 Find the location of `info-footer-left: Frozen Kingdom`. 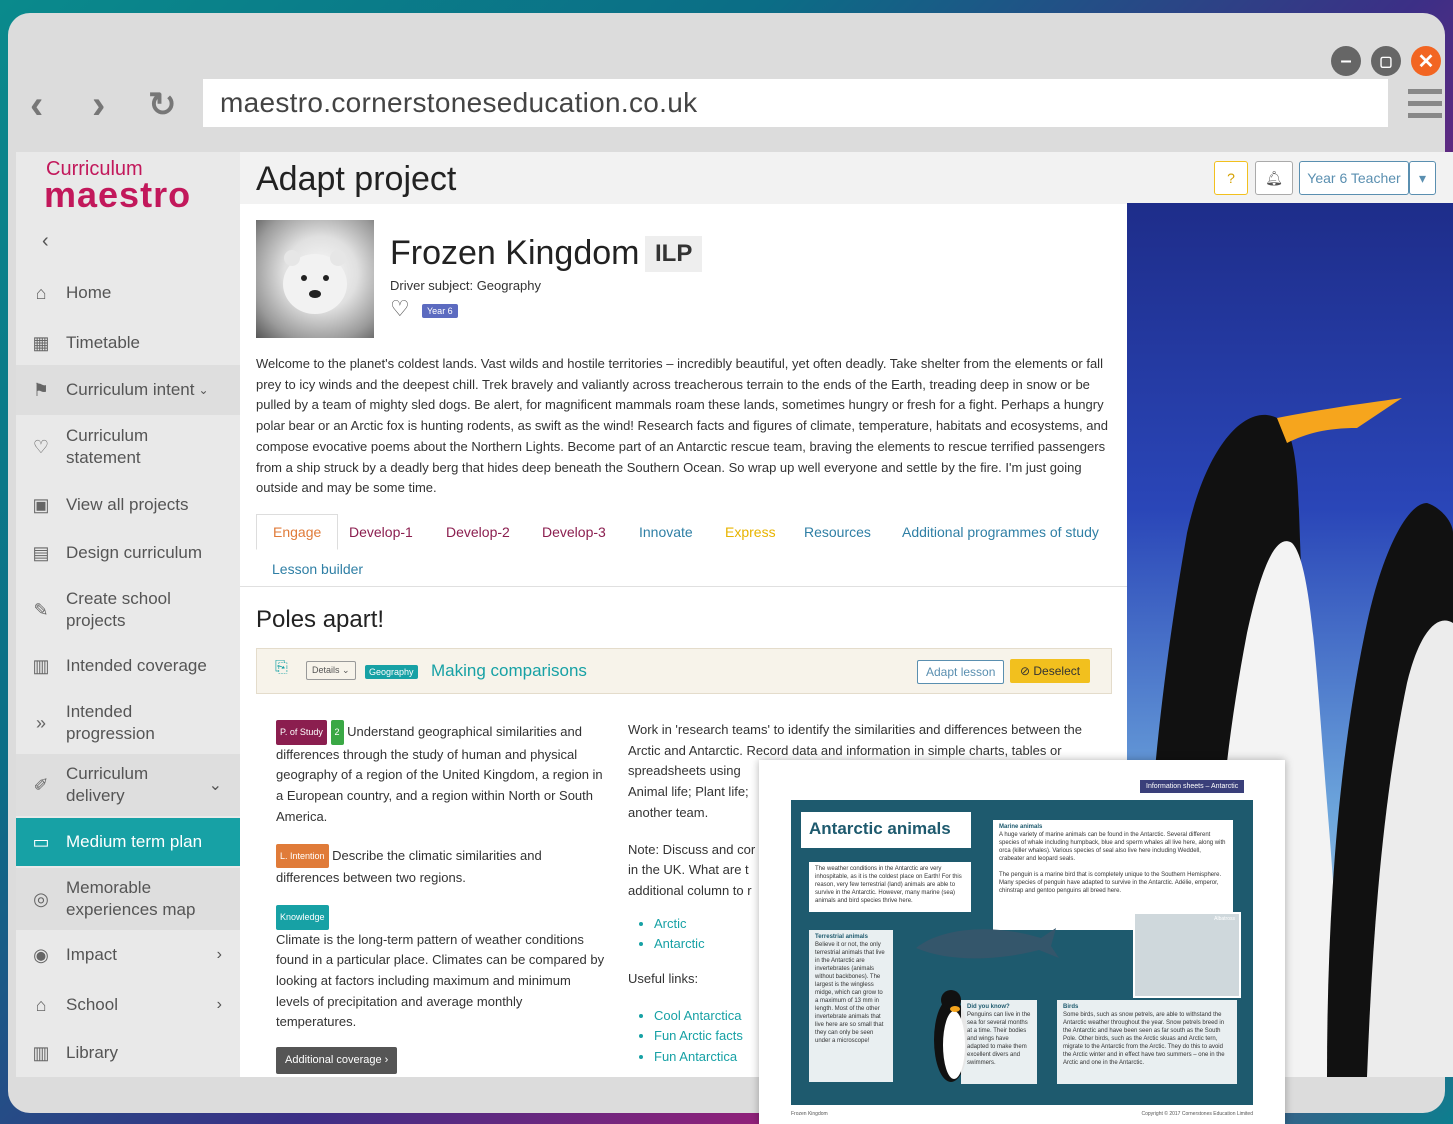

info-footer-left: Frozen Kingdom is located at coordinates (809, 1114).